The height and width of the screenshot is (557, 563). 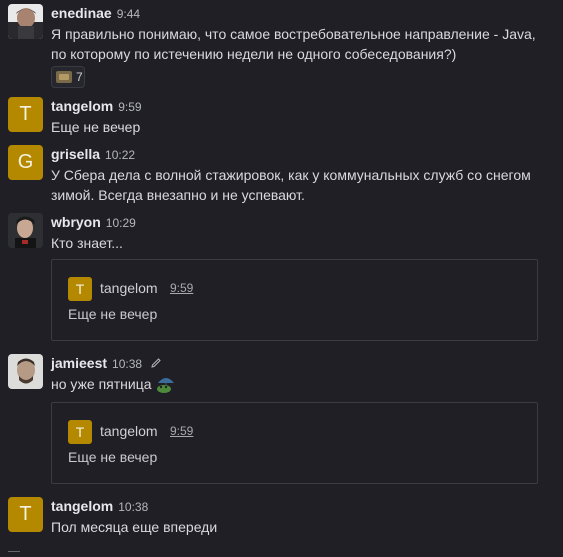 I want to click on message-header: enedinae 9:44, so click(x=95, y=13).